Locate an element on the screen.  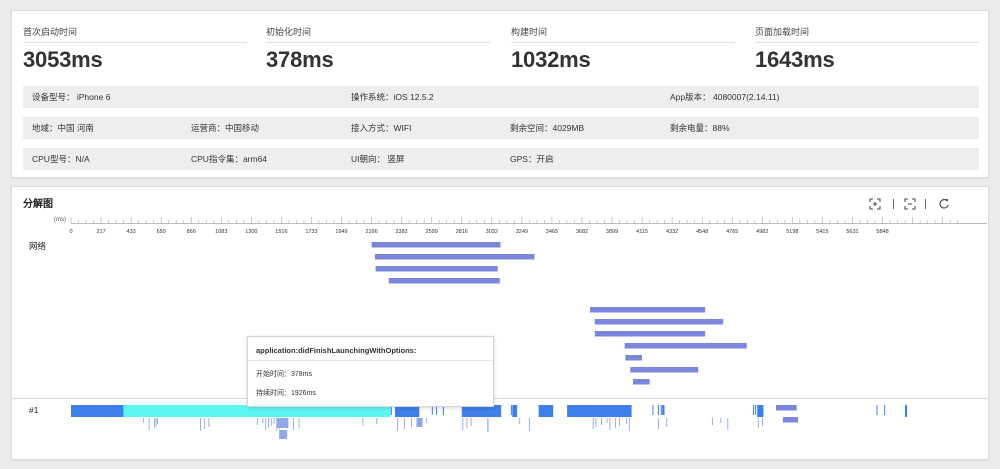
info-row-cpu: CPU型号：N/A CPU指令集：arm64 UI朝向： 竖屏 GPS：开启 is located at coordinates (501, 159).